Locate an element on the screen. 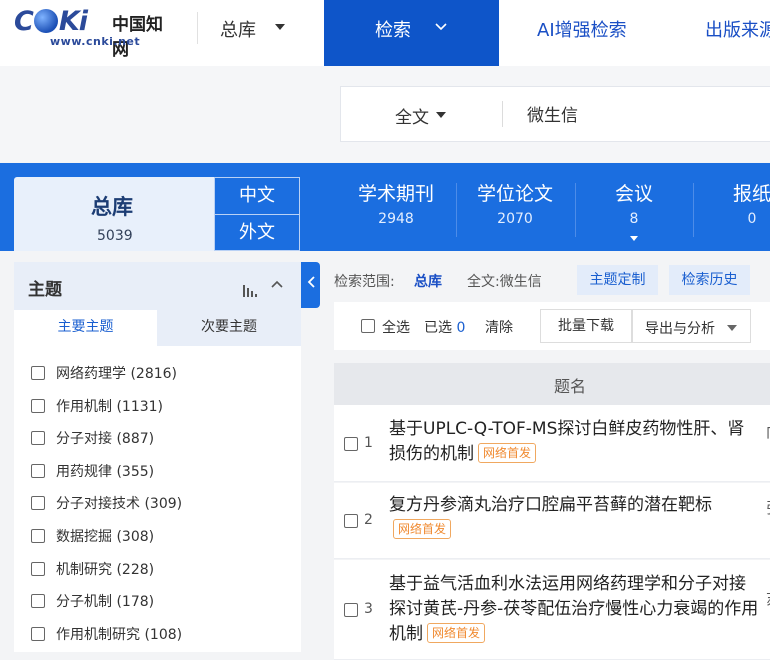 Image resolution: width=770 pixels, height=660 pixels. search-scope-row: 检索范围: 总库 全文:微生信 主题定制 检索历史 is located at coordinates (552, 279).